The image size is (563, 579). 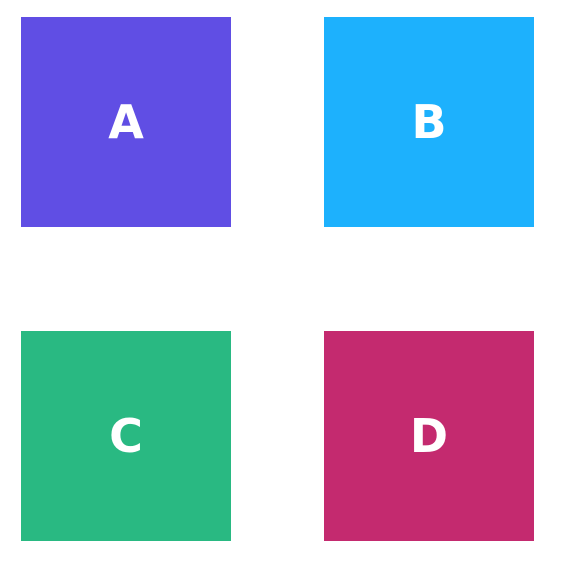 I want to click on tile-a: A, so click(x=126, y=122).